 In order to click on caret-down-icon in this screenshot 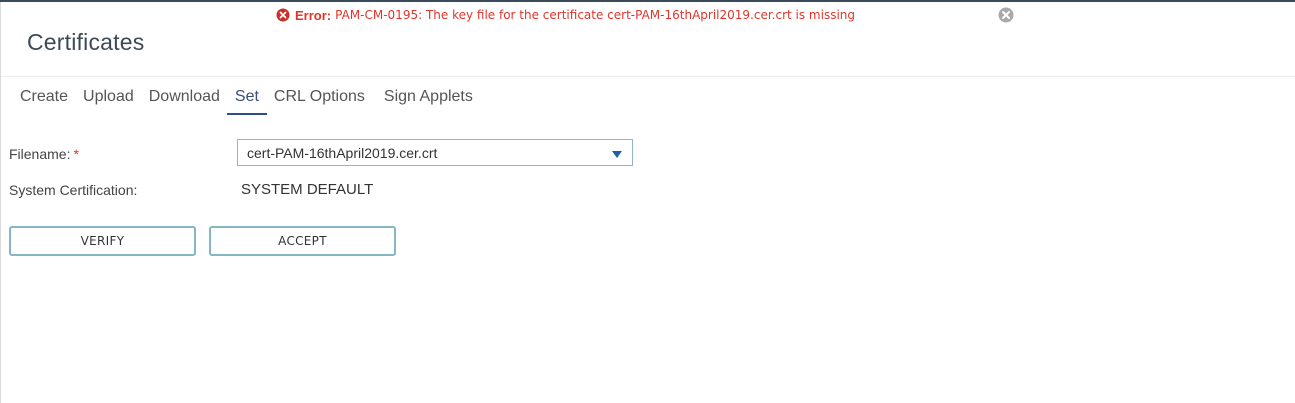, I will do `click(617, 154)`.